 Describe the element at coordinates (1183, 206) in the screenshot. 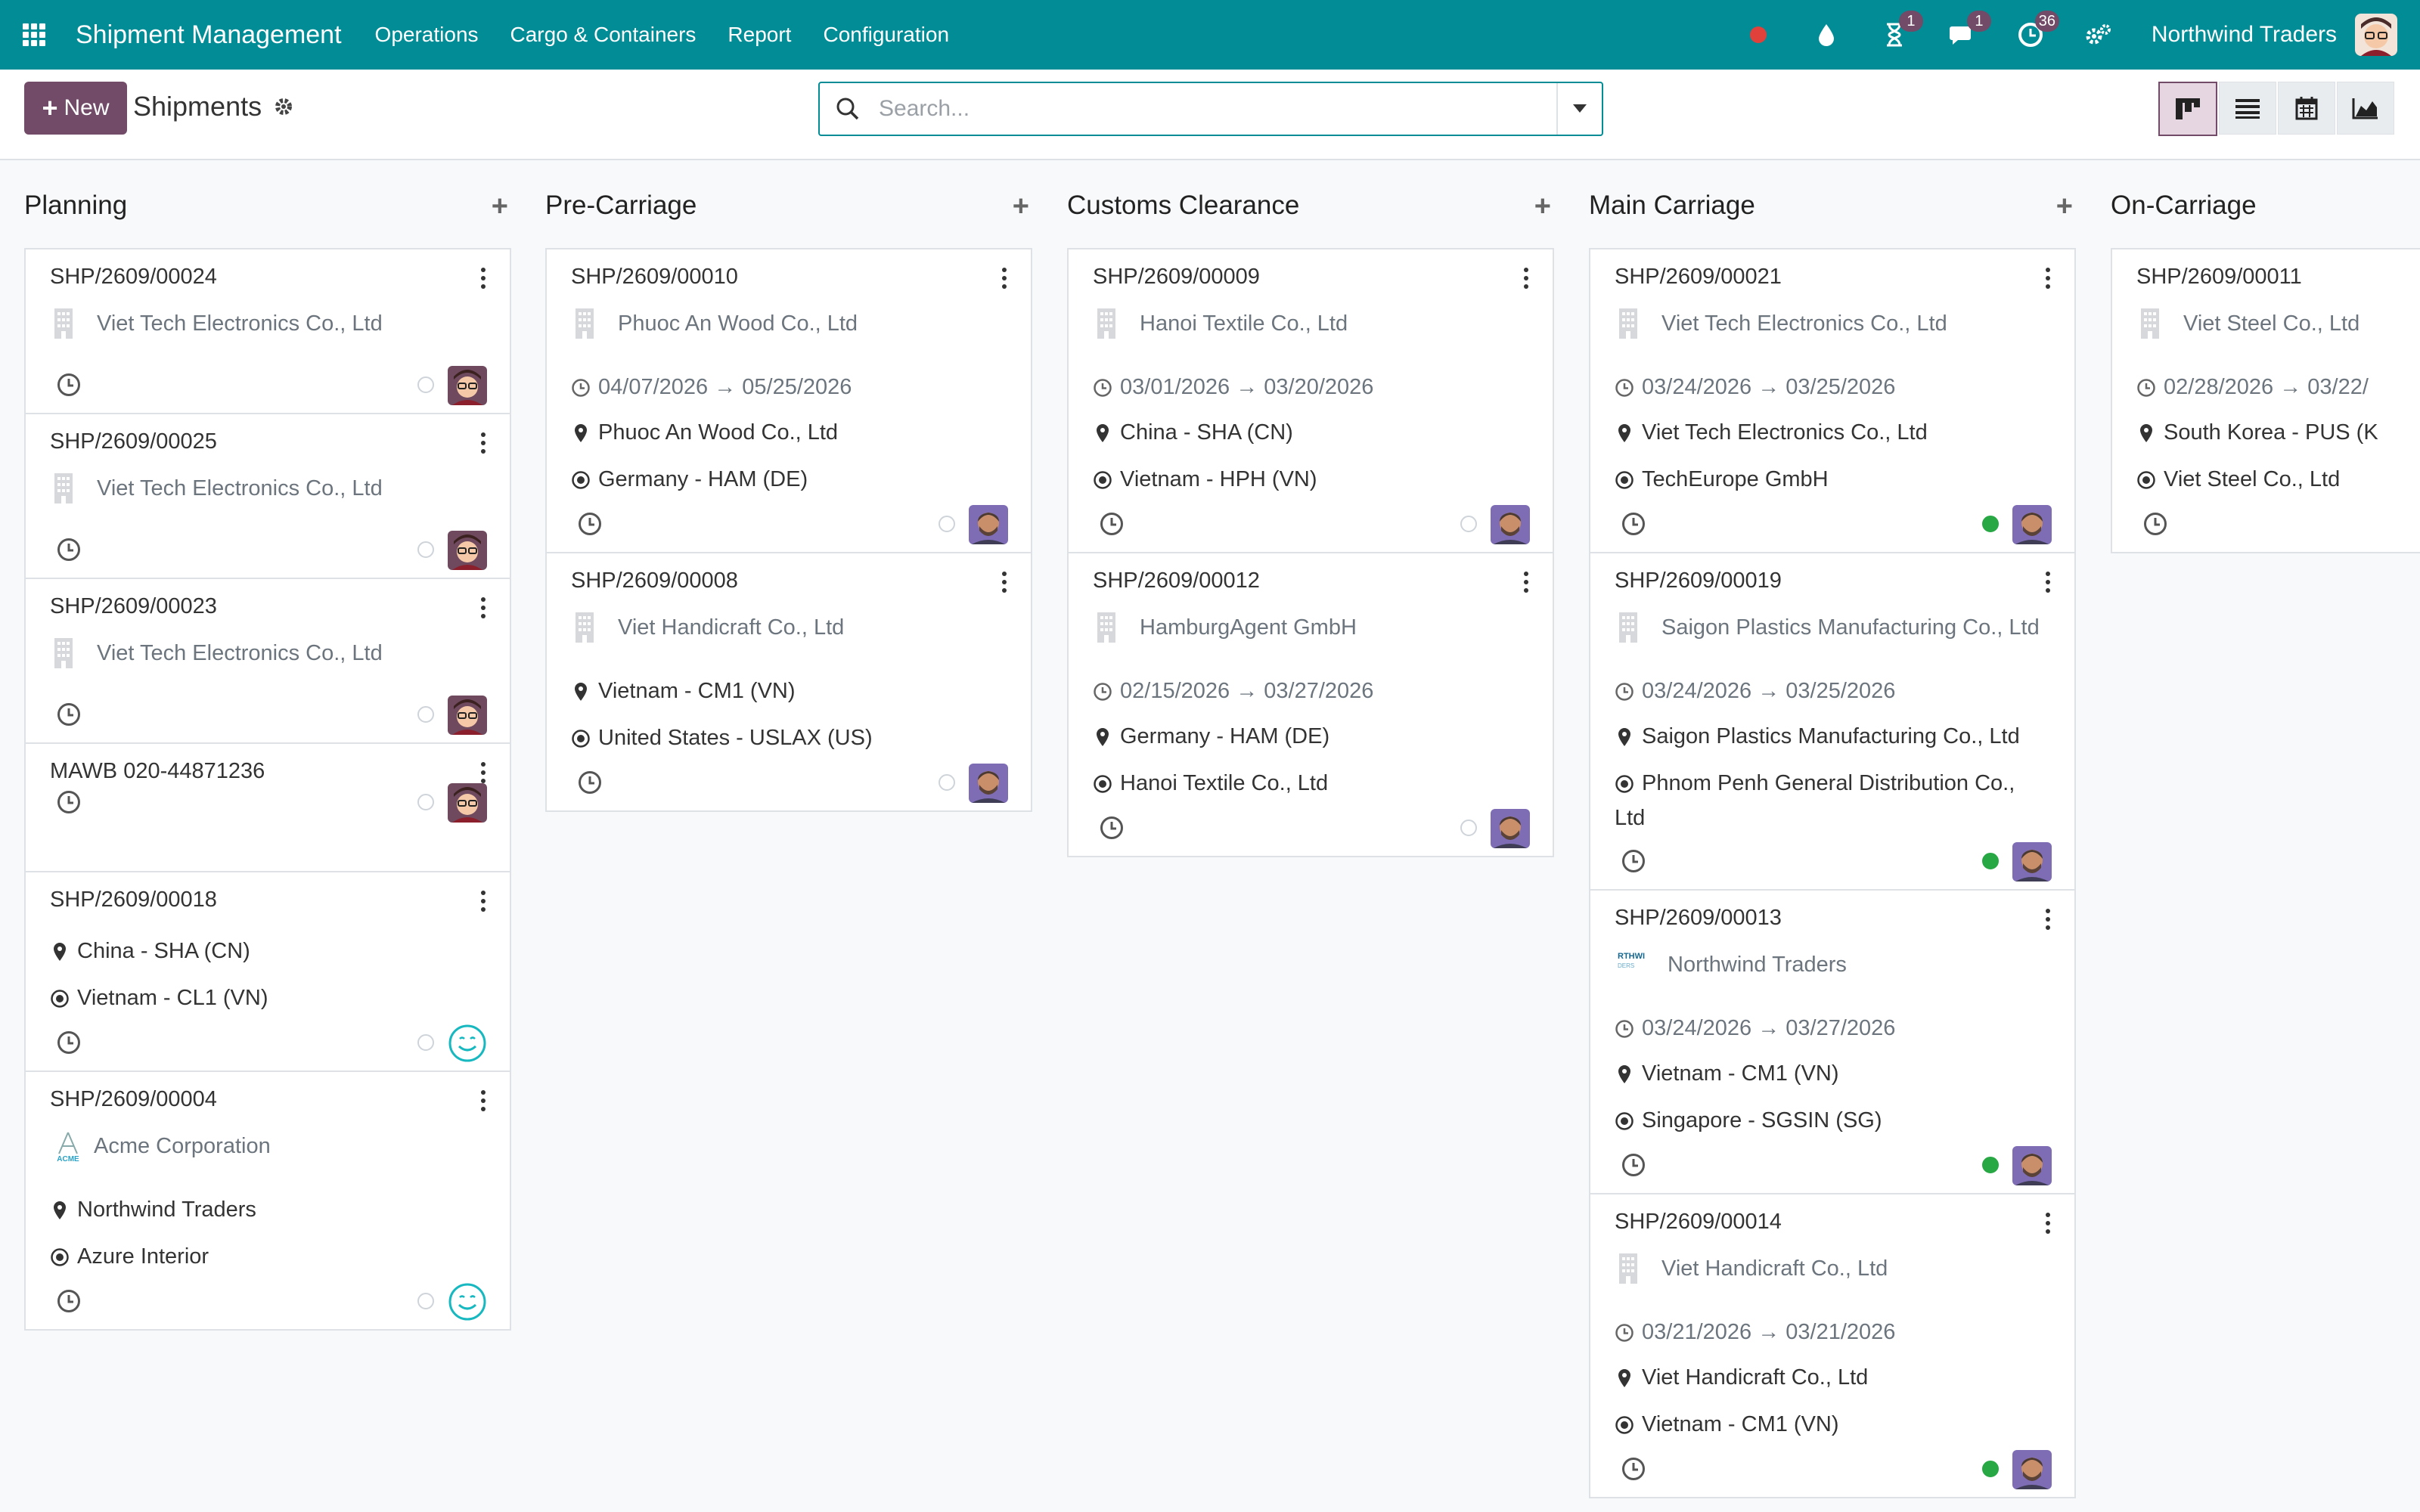

I see `column-title: Customs Clearance` at that location.